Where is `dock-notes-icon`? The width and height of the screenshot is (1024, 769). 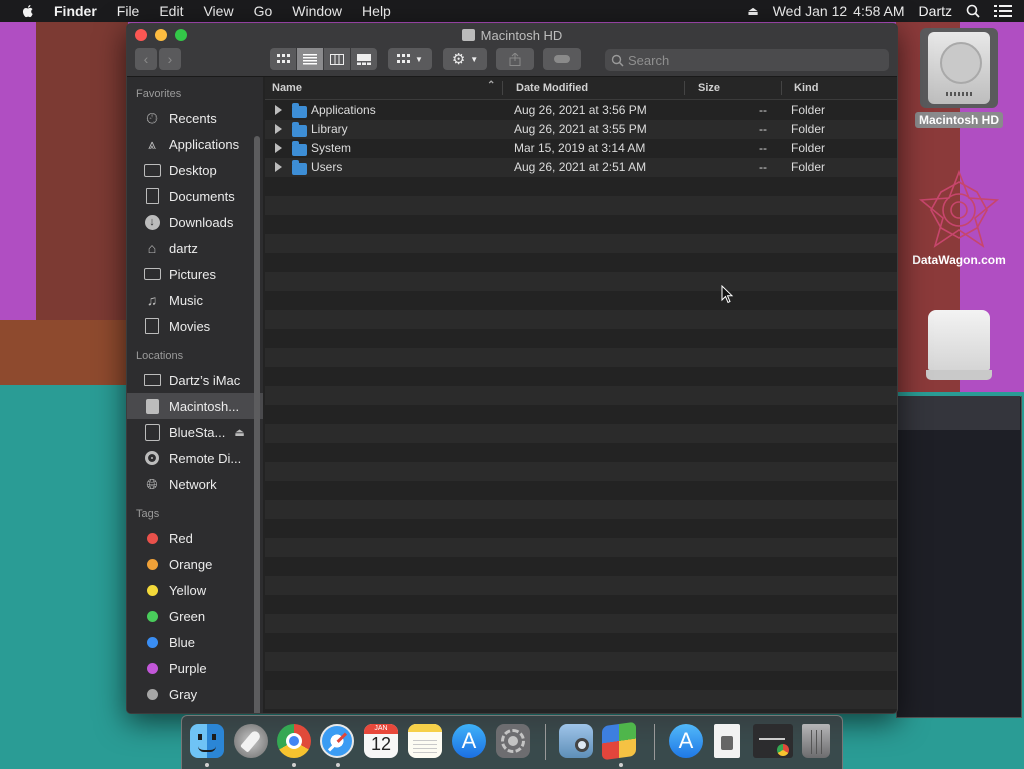 dock-notes-icon is located at coordinates (425, 741).